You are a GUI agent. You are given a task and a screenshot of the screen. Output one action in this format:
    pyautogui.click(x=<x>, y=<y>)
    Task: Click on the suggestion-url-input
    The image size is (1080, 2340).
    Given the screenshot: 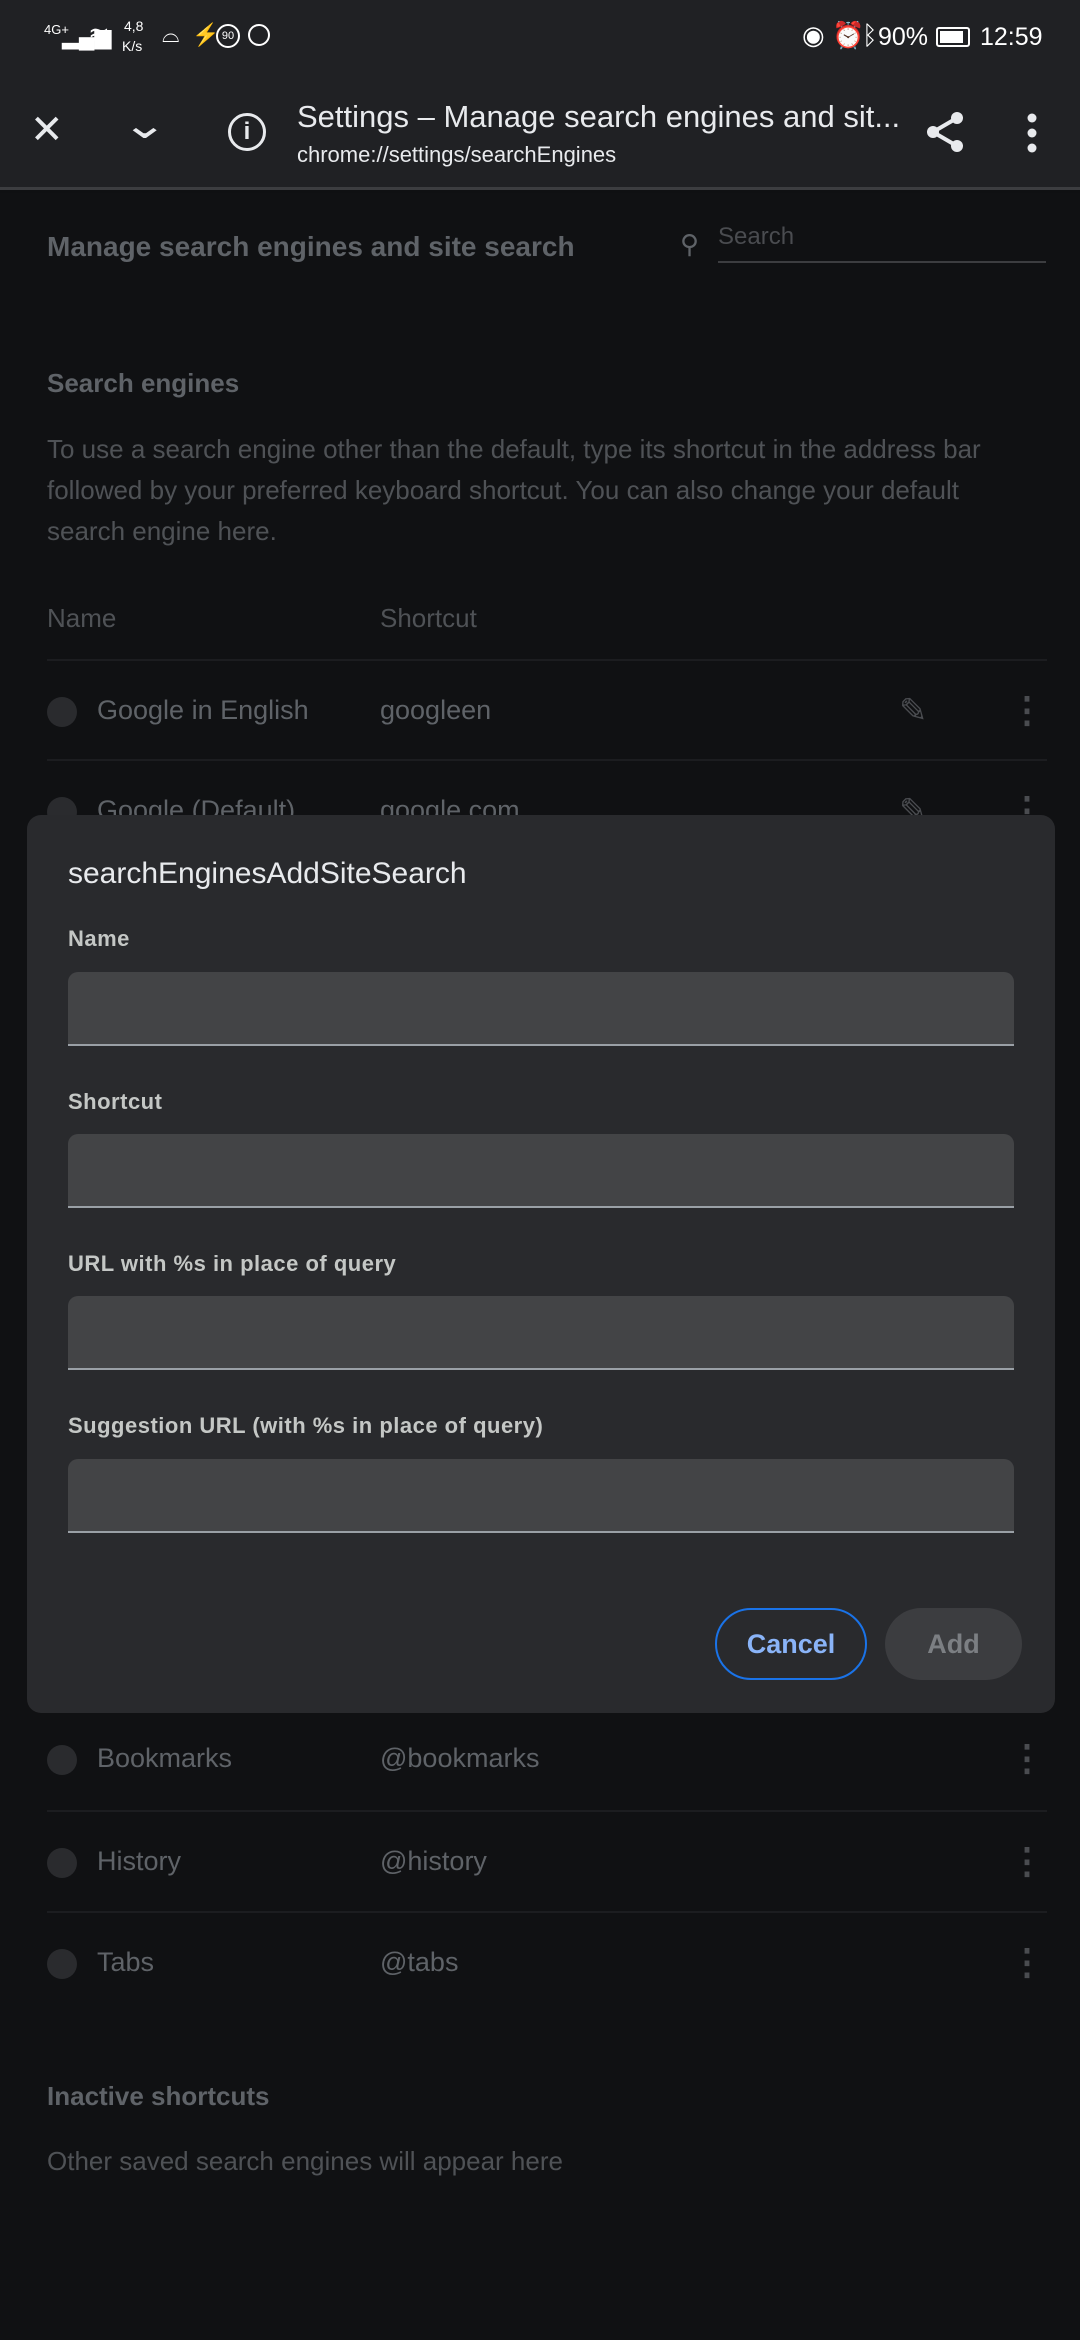 What is the action you would take?
    pyautogui.click(x=541, y=1496)
    